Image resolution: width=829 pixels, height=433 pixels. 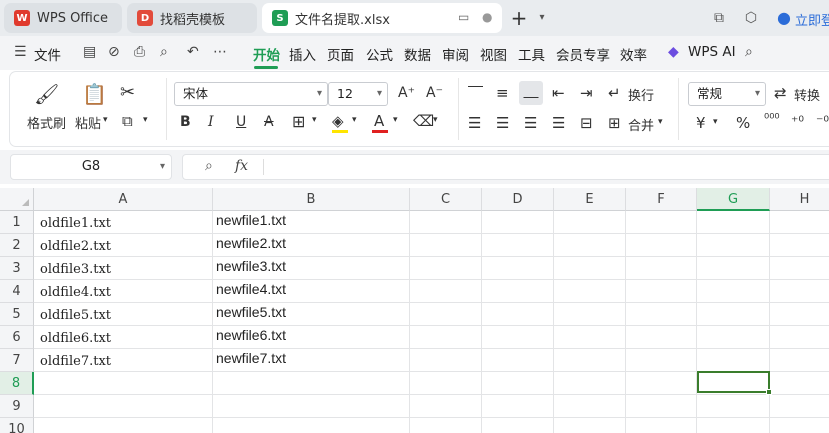 I want to click on copy-chevron-icon: ▾, so click(x=145, y=120).